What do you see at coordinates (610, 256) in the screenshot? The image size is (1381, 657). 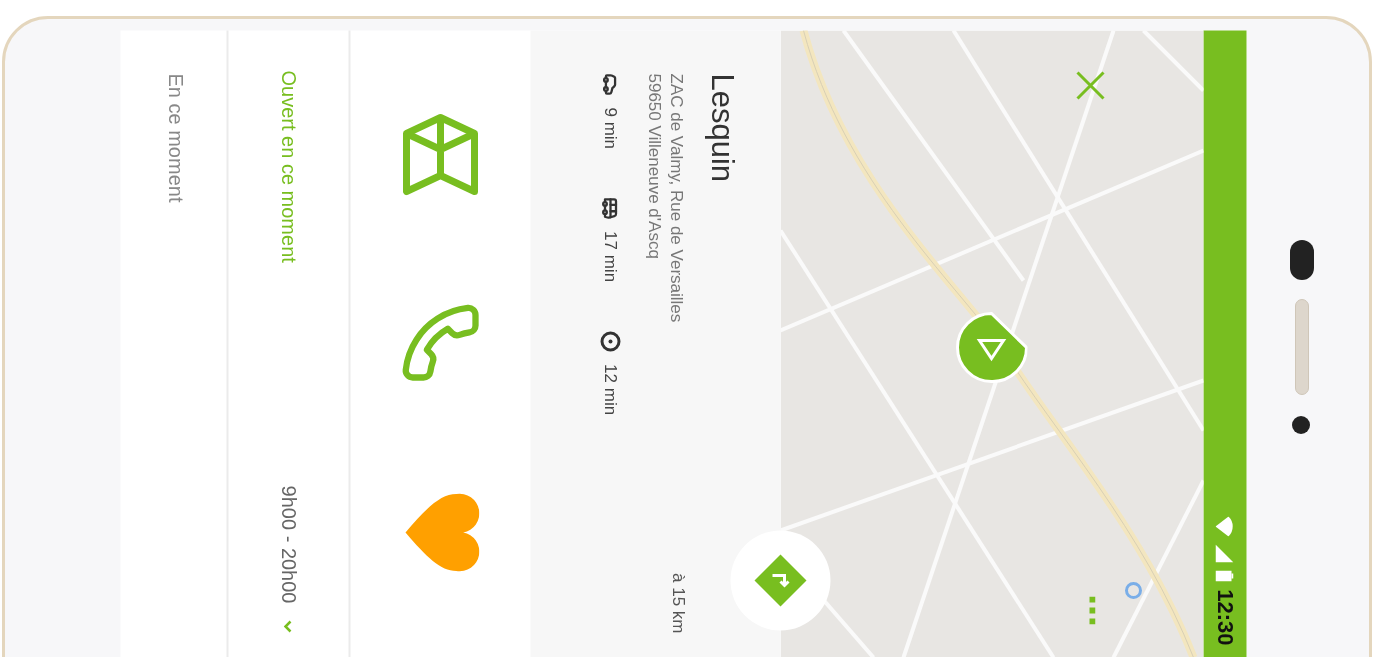 I see `travel-time: 17 min` at bounding box center [610, 256].